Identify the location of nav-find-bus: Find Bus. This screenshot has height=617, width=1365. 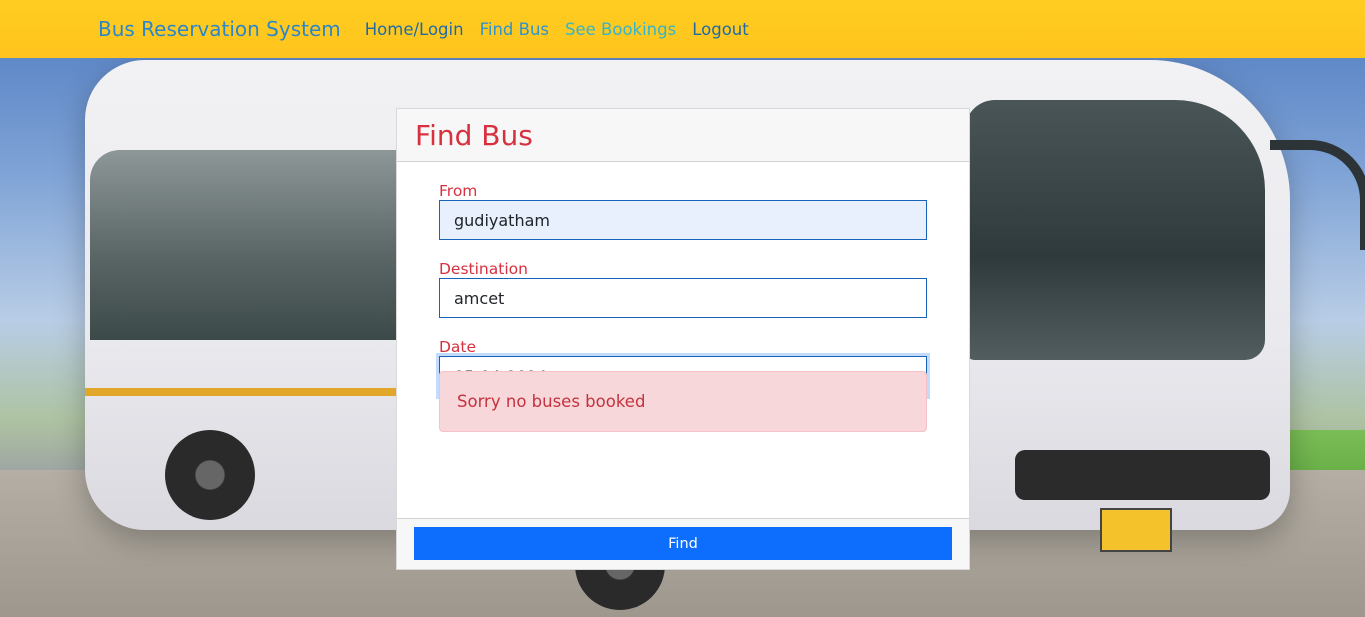
(514, 29).